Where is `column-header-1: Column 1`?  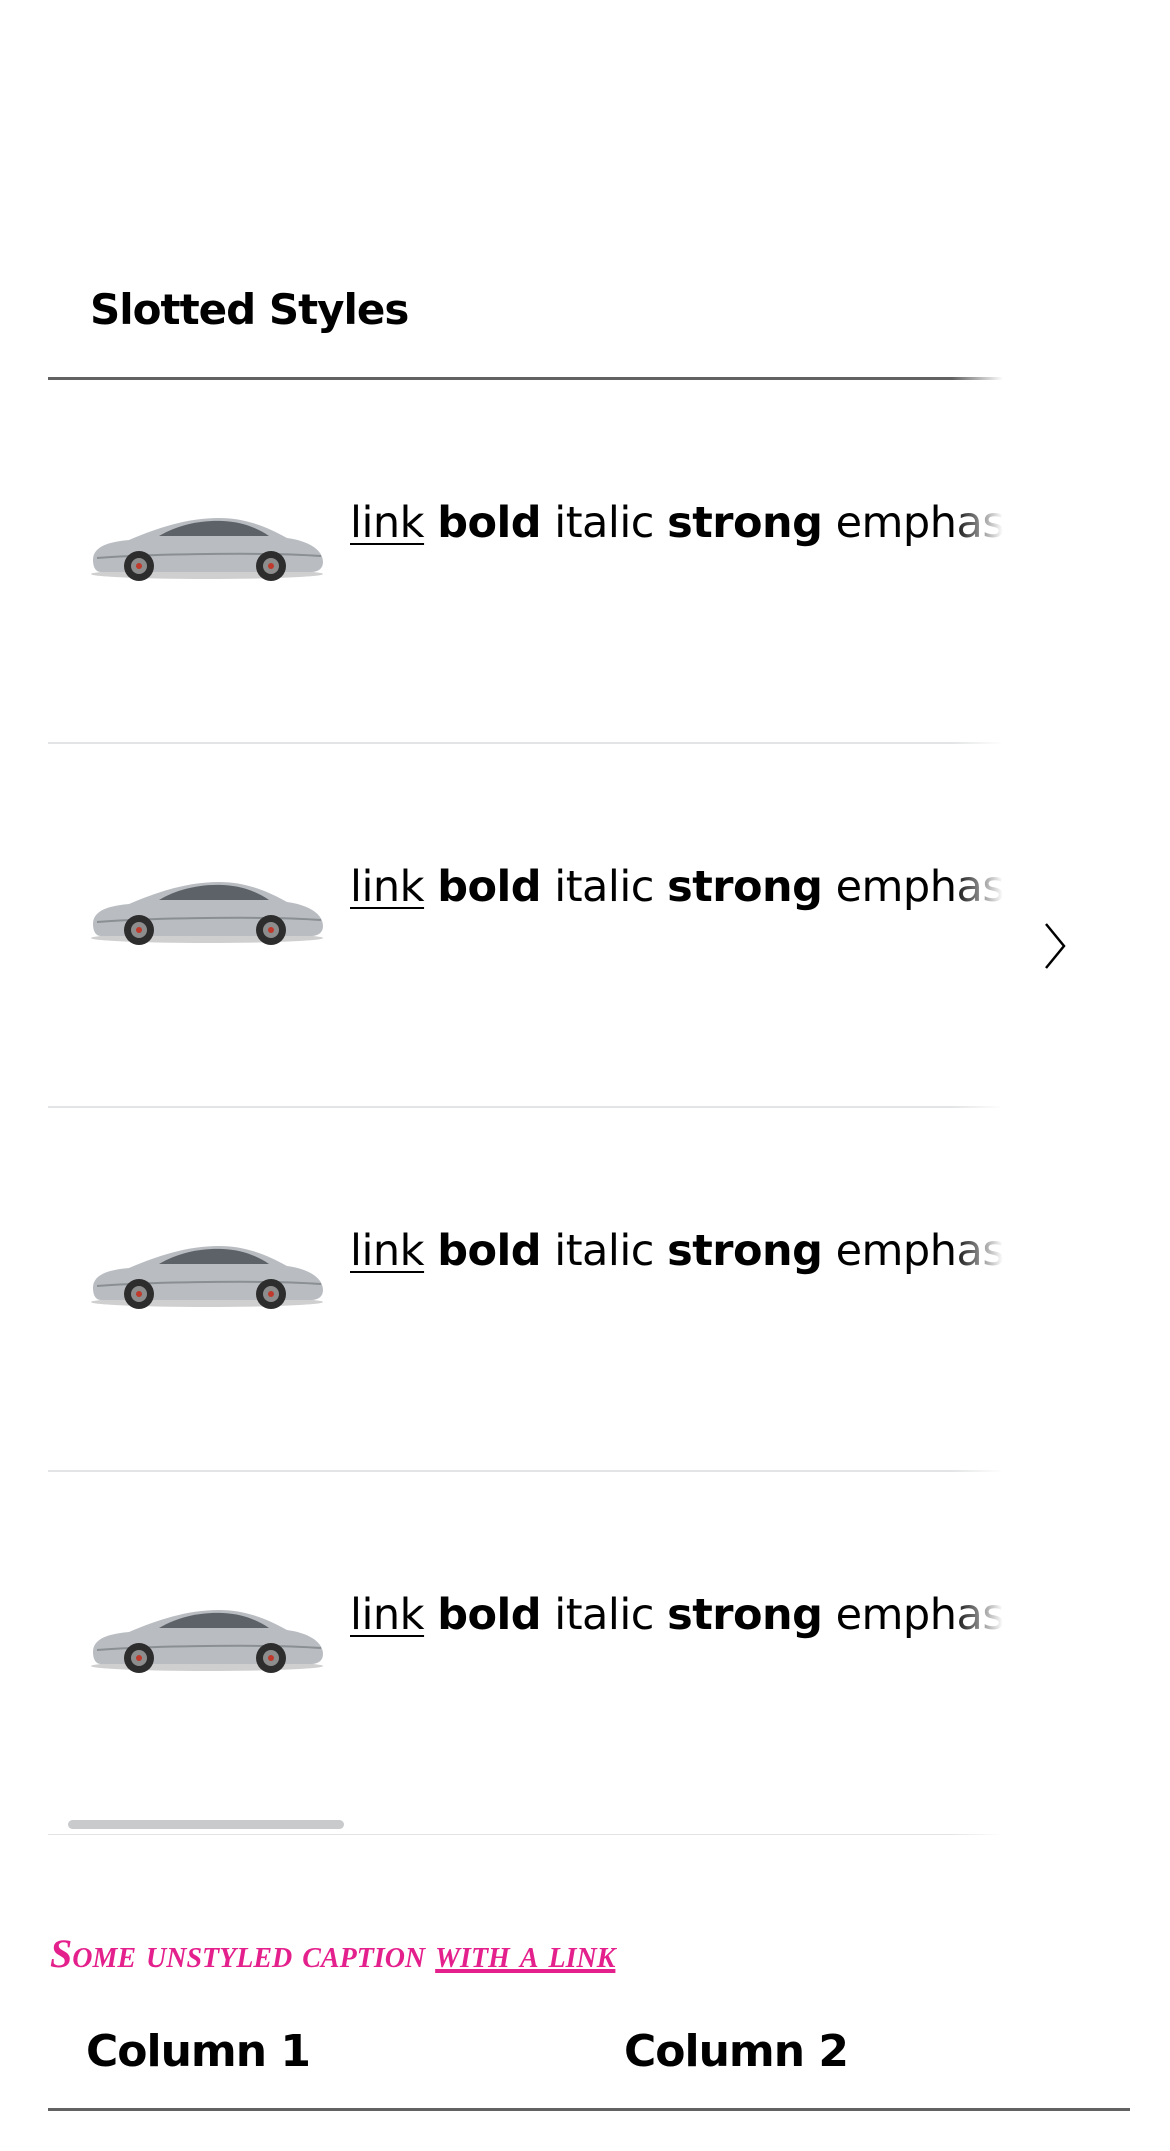
column-header-1: Column 1 is located at coordinates (198, 2051).